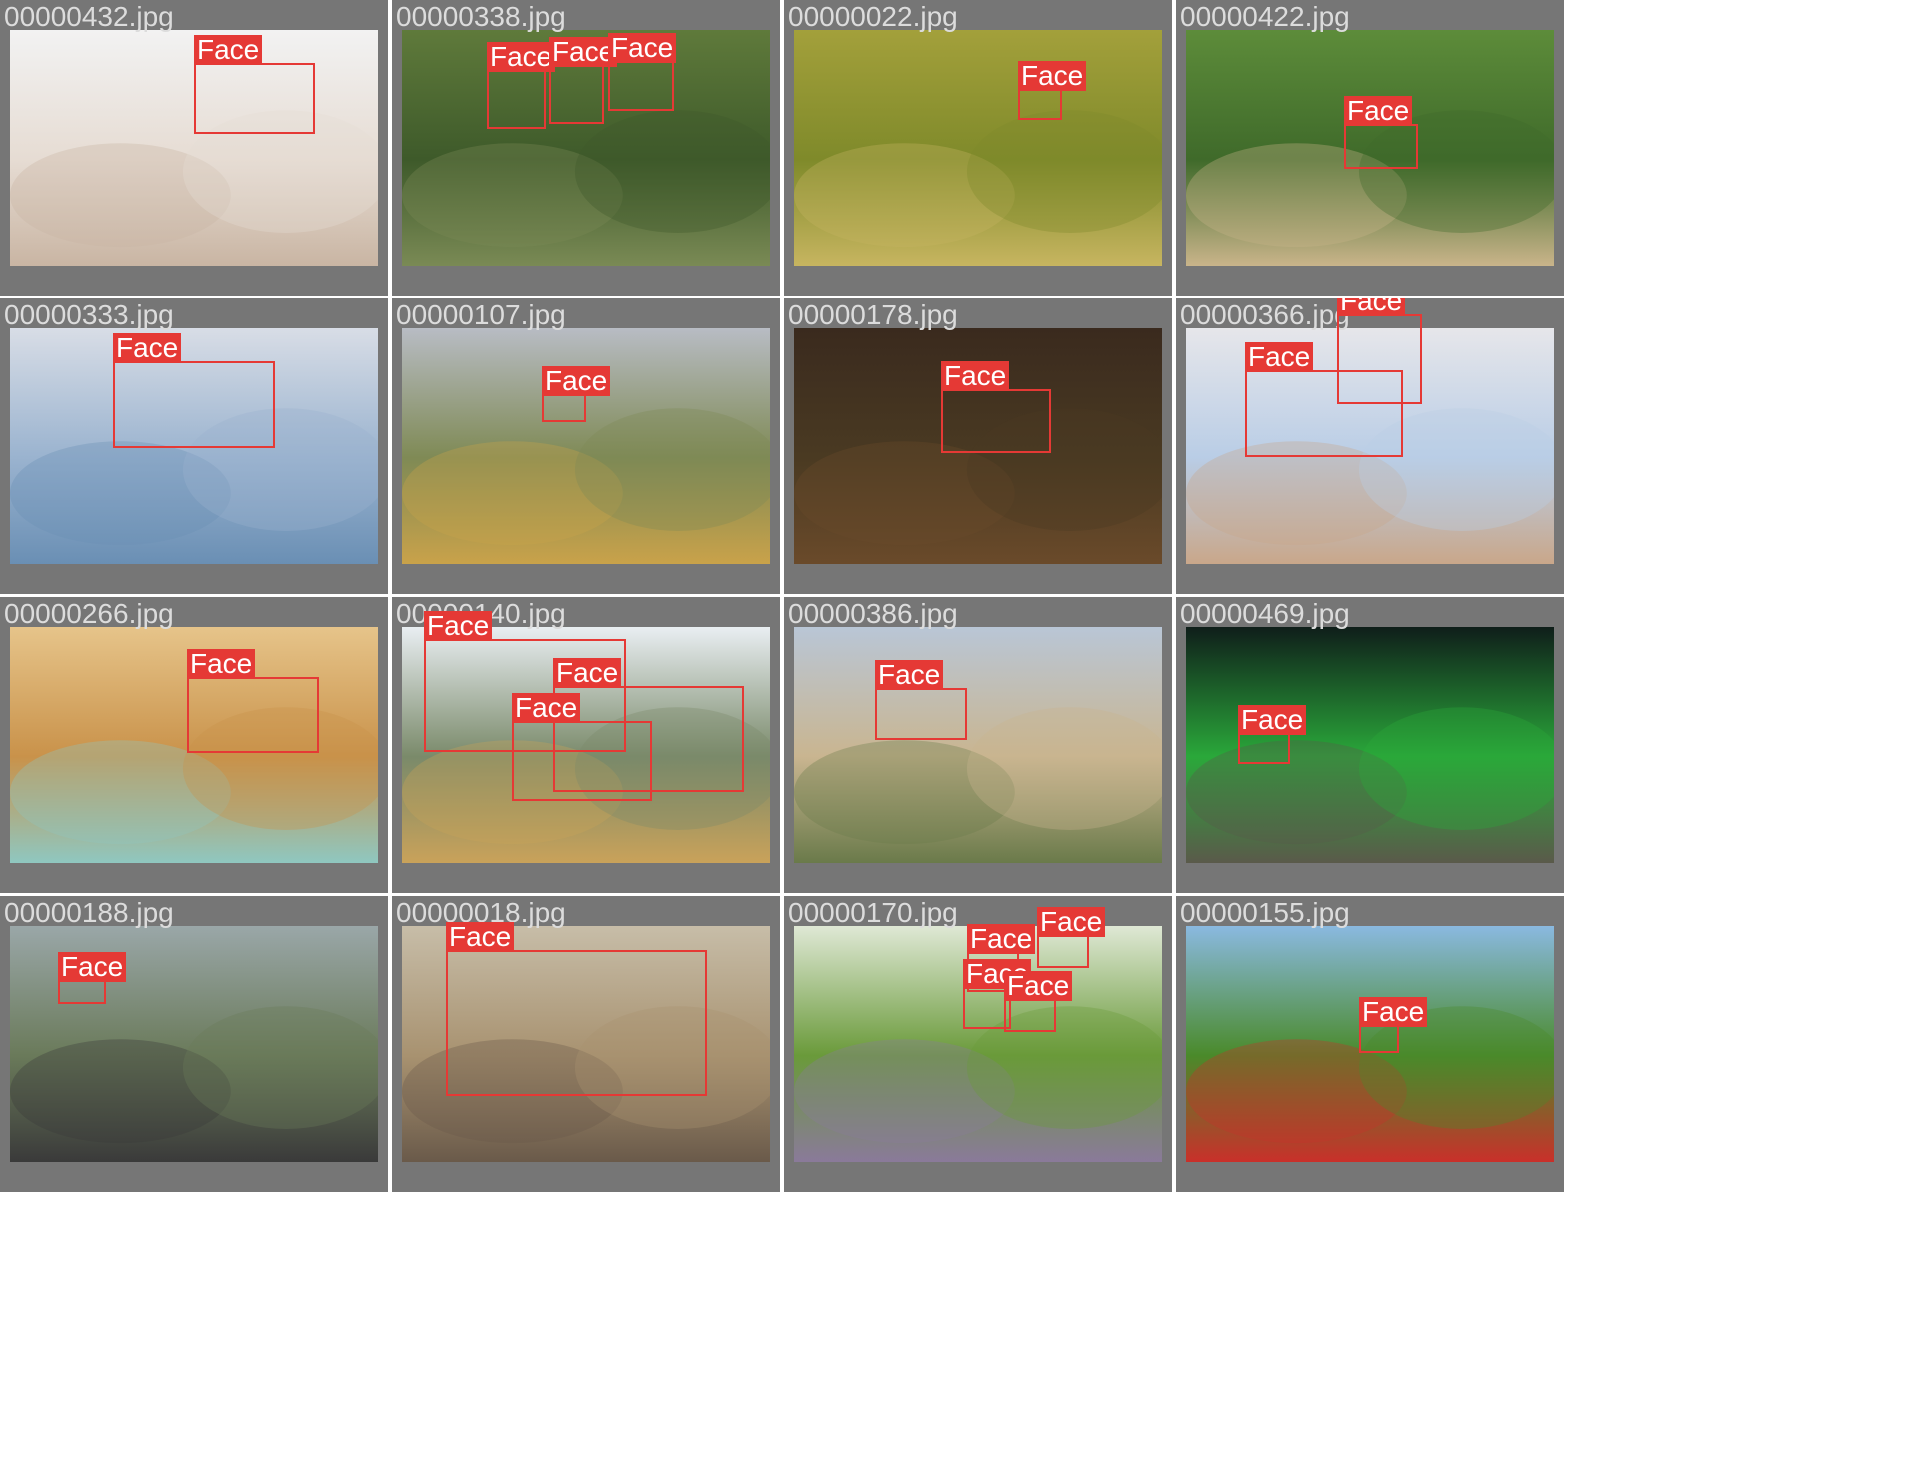  I want to click on image-tile: Face 00000422.jpg, so click(1370, 148).